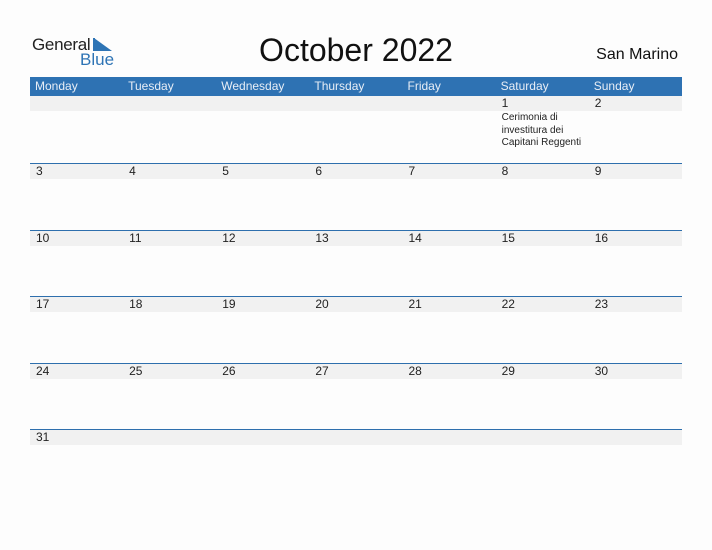 The image size is (712, 550). I want to click on day-cell: 28, so click(449, 397).